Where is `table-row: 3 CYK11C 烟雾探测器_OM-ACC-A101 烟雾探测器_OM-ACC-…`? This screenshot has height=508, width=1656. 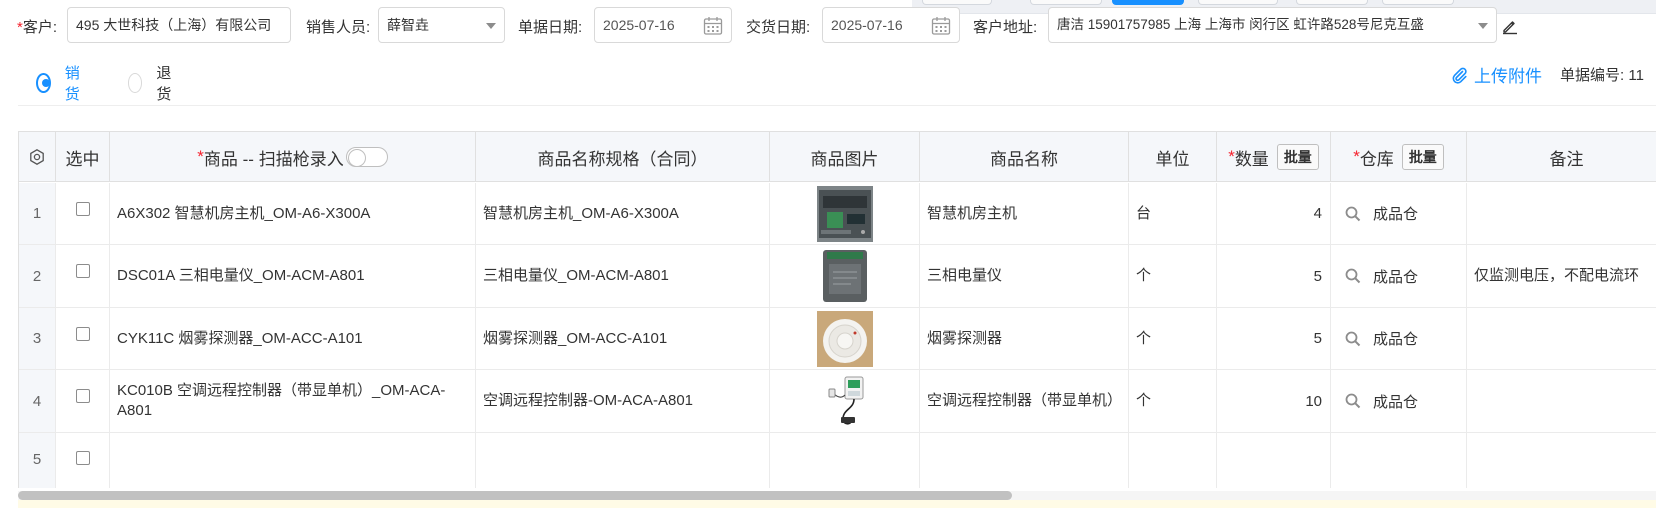 table-row: 3 CYK11C 烟雾探测器_OM-ACC-A101 烟雾探测器_OM-ACC-… is located at coordinates (837, 339).